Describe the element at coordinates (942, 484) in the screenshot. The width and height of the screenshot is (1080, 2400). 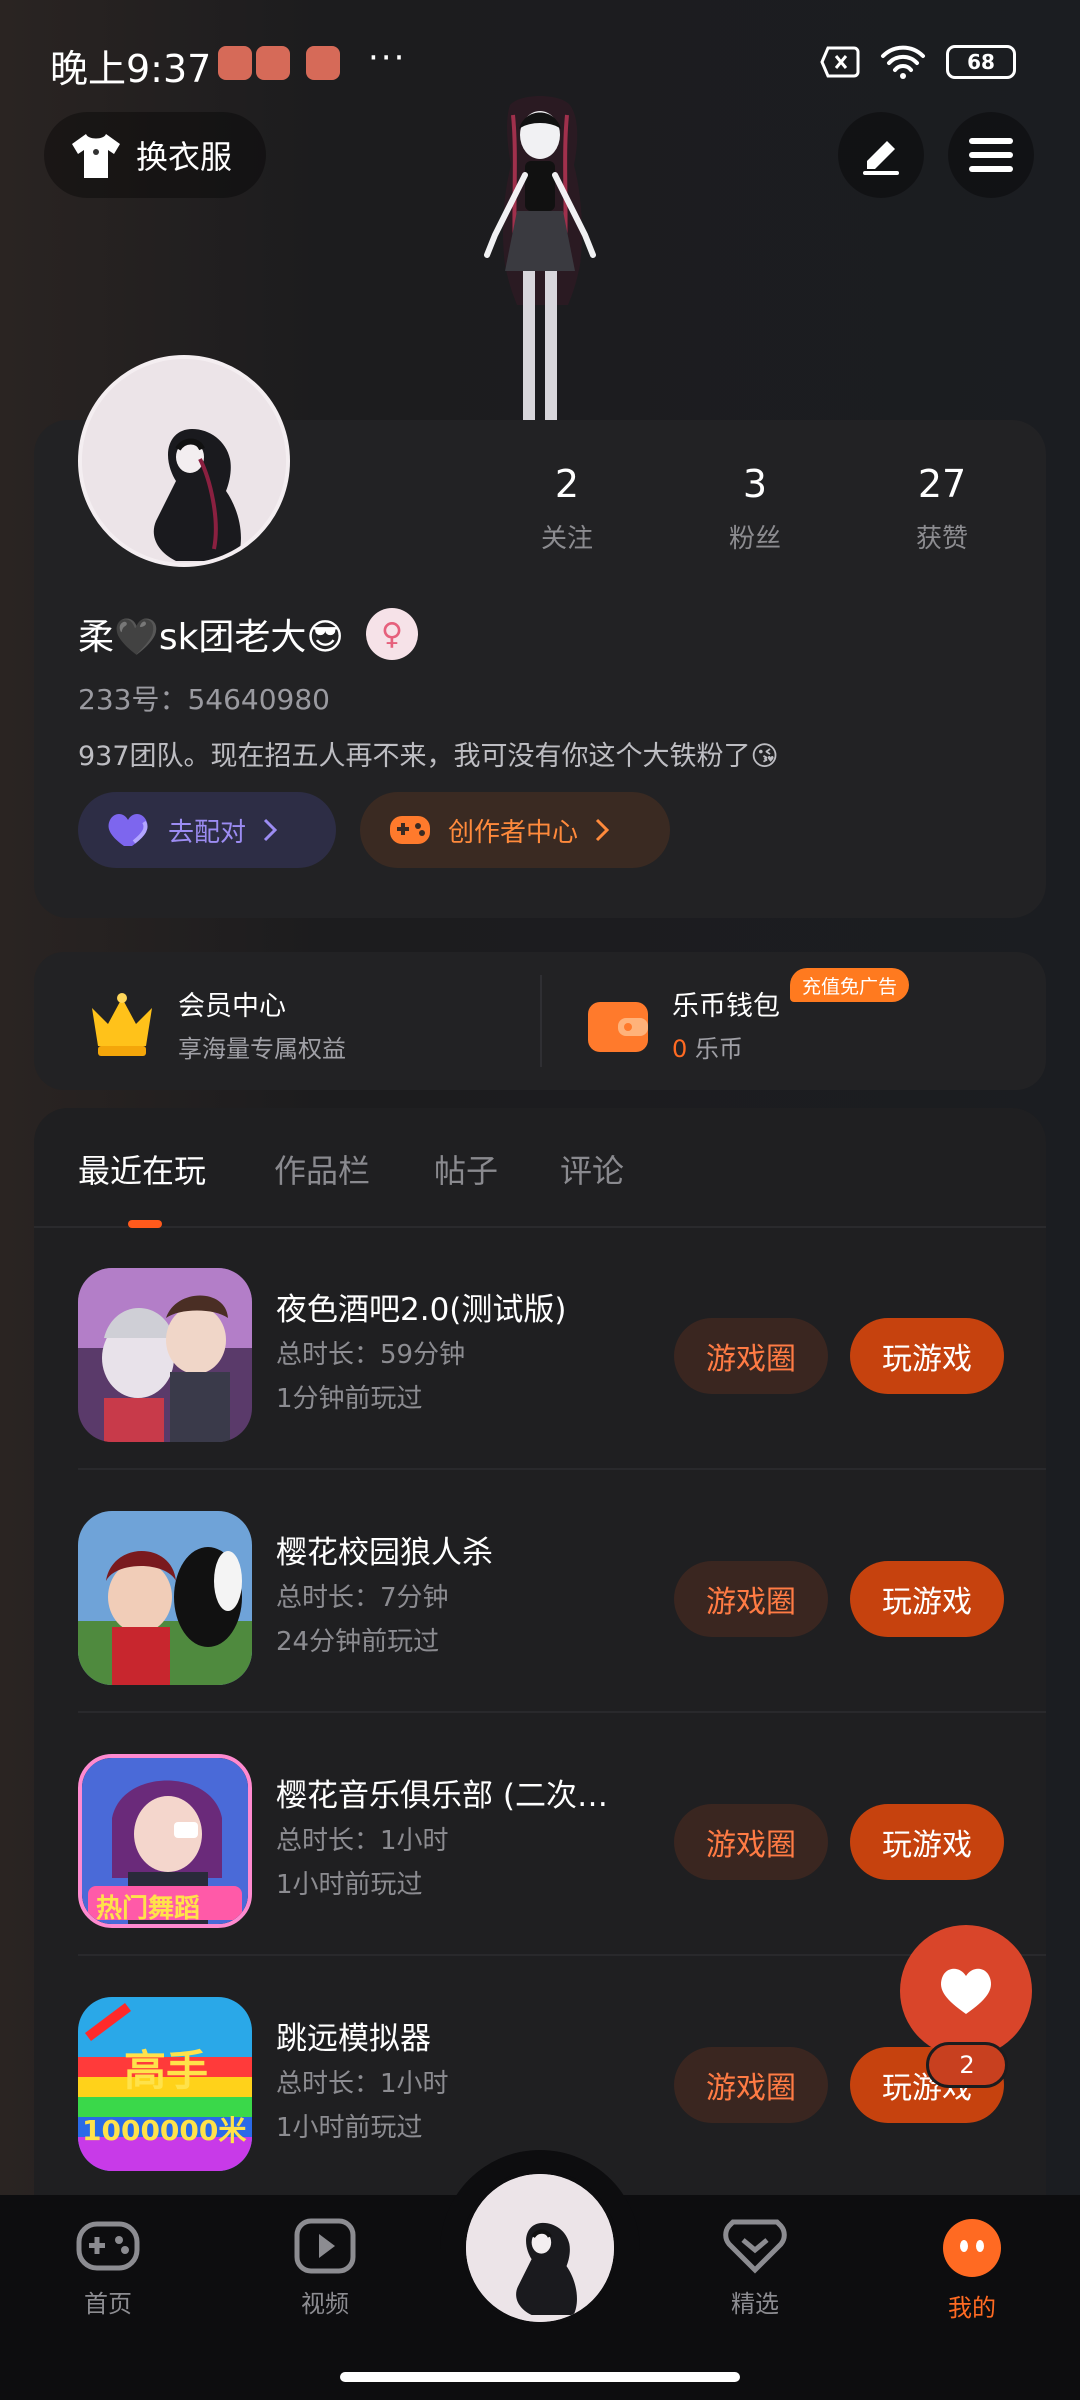
I see `stat-number: 27` at that location.